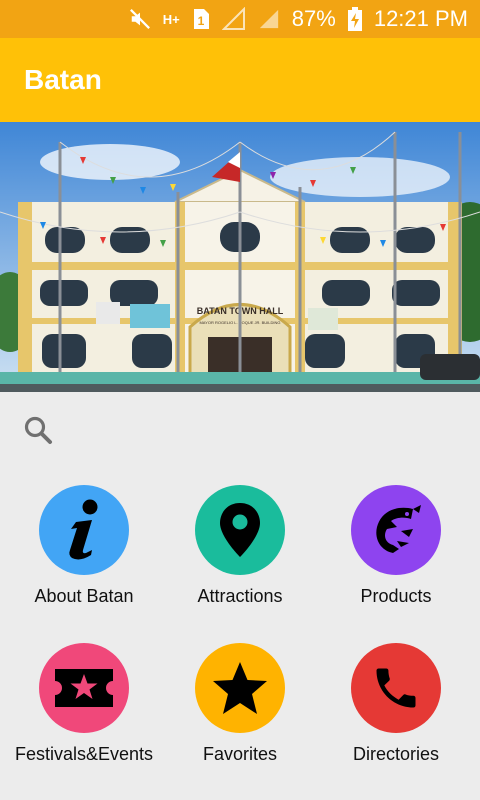 This screenshot has width=480, height=800. I want to click on phone-icon, so click(396, 688).